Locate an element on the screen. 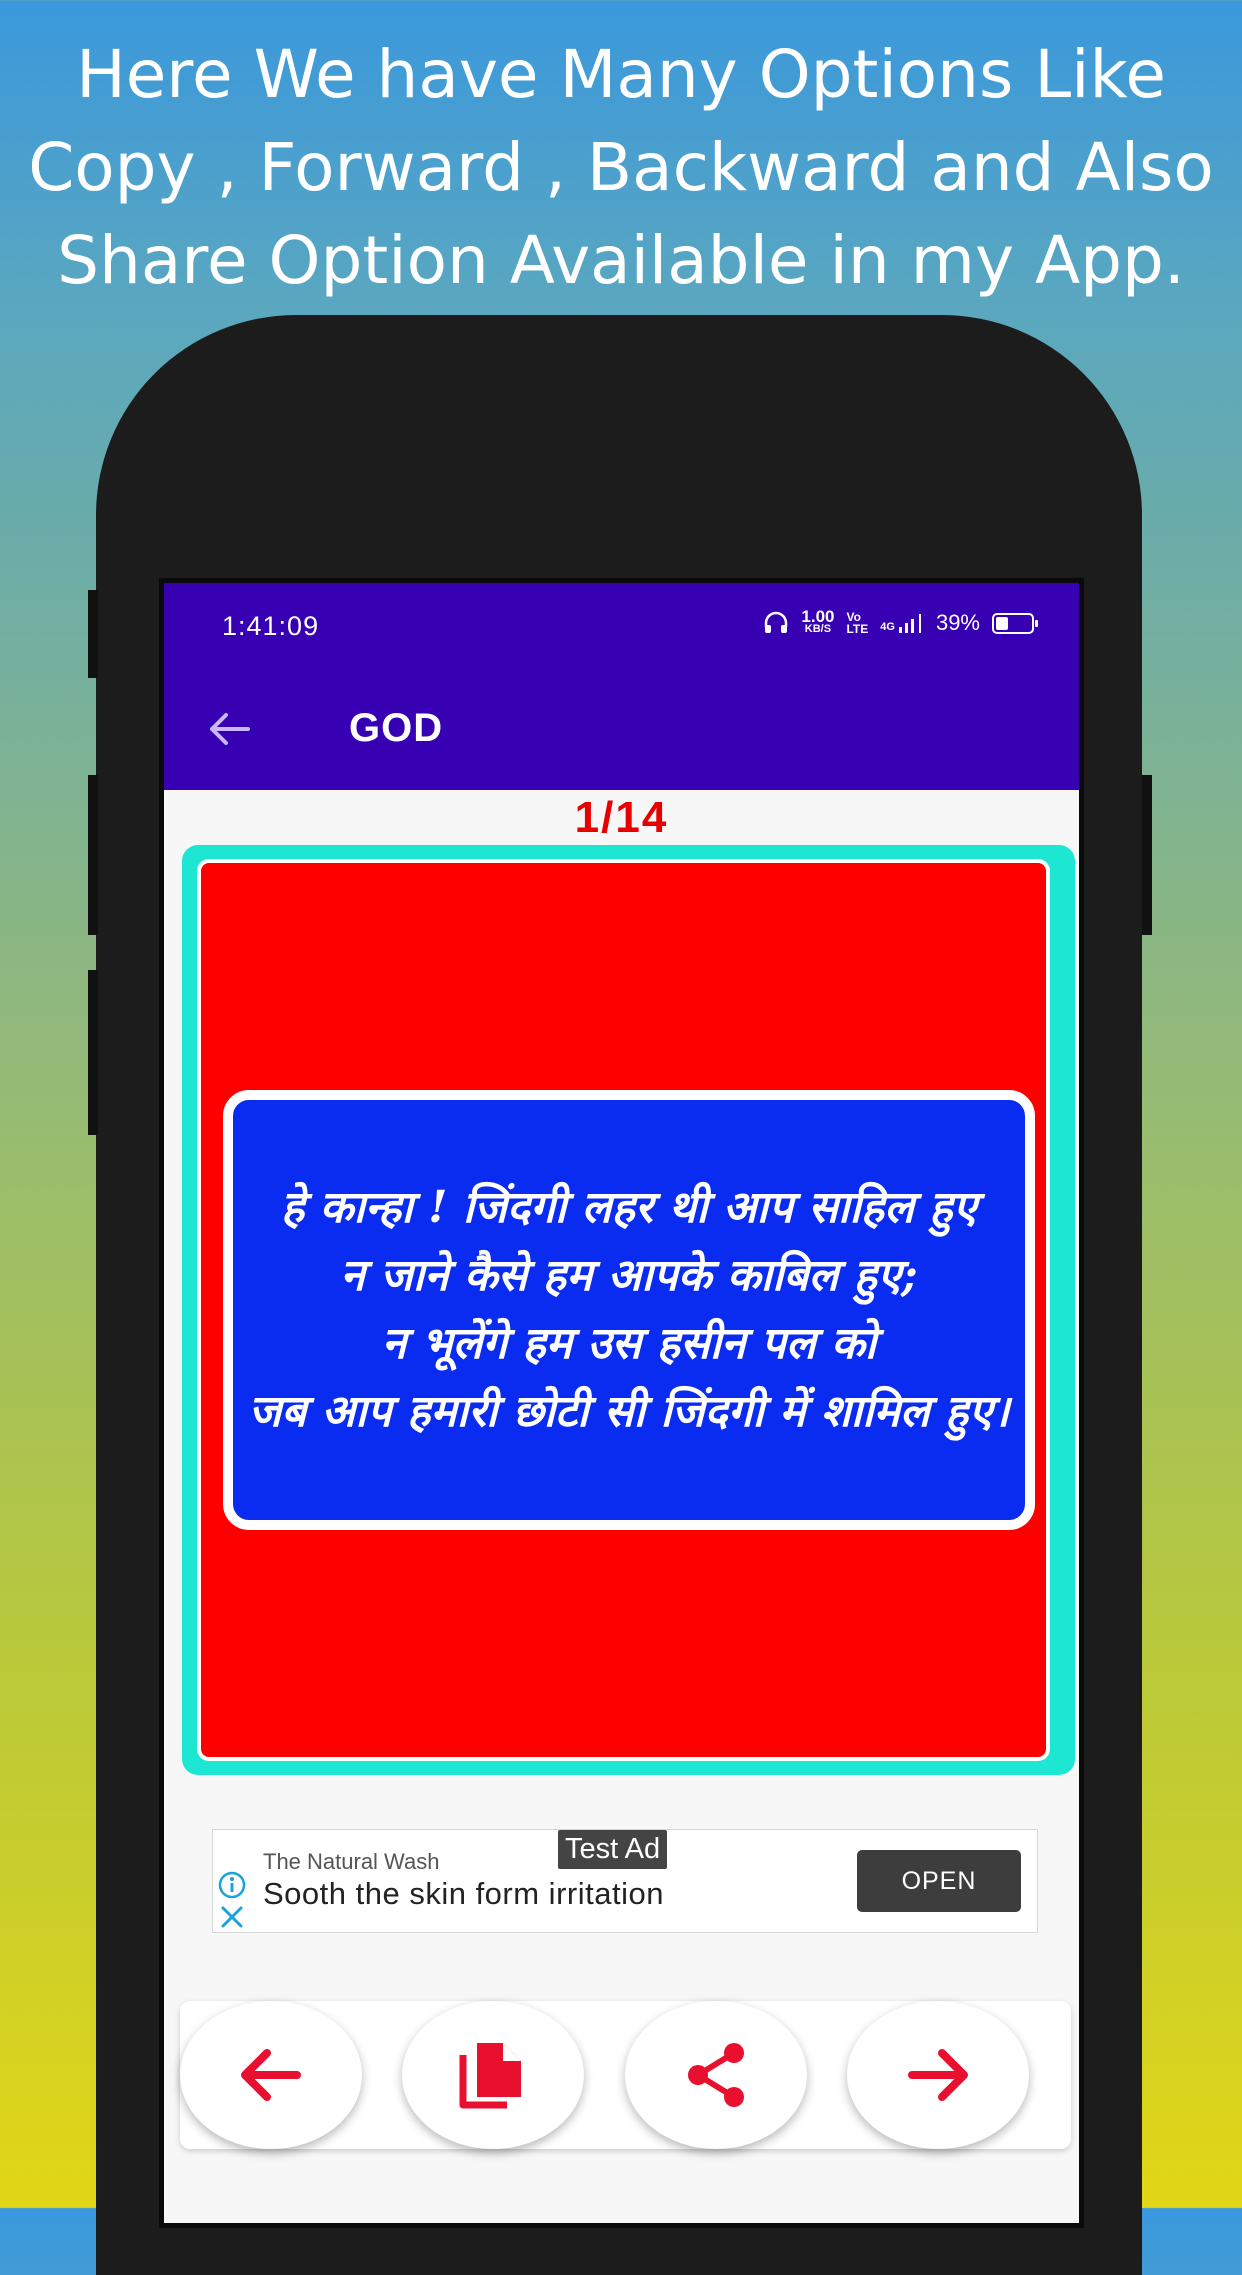 The width and height of the screenshot is (1242, 2275). status-bar: 1:41:09 1.00 KB/S Vo LTE 4G 39% is located at coordinates (621, 625).